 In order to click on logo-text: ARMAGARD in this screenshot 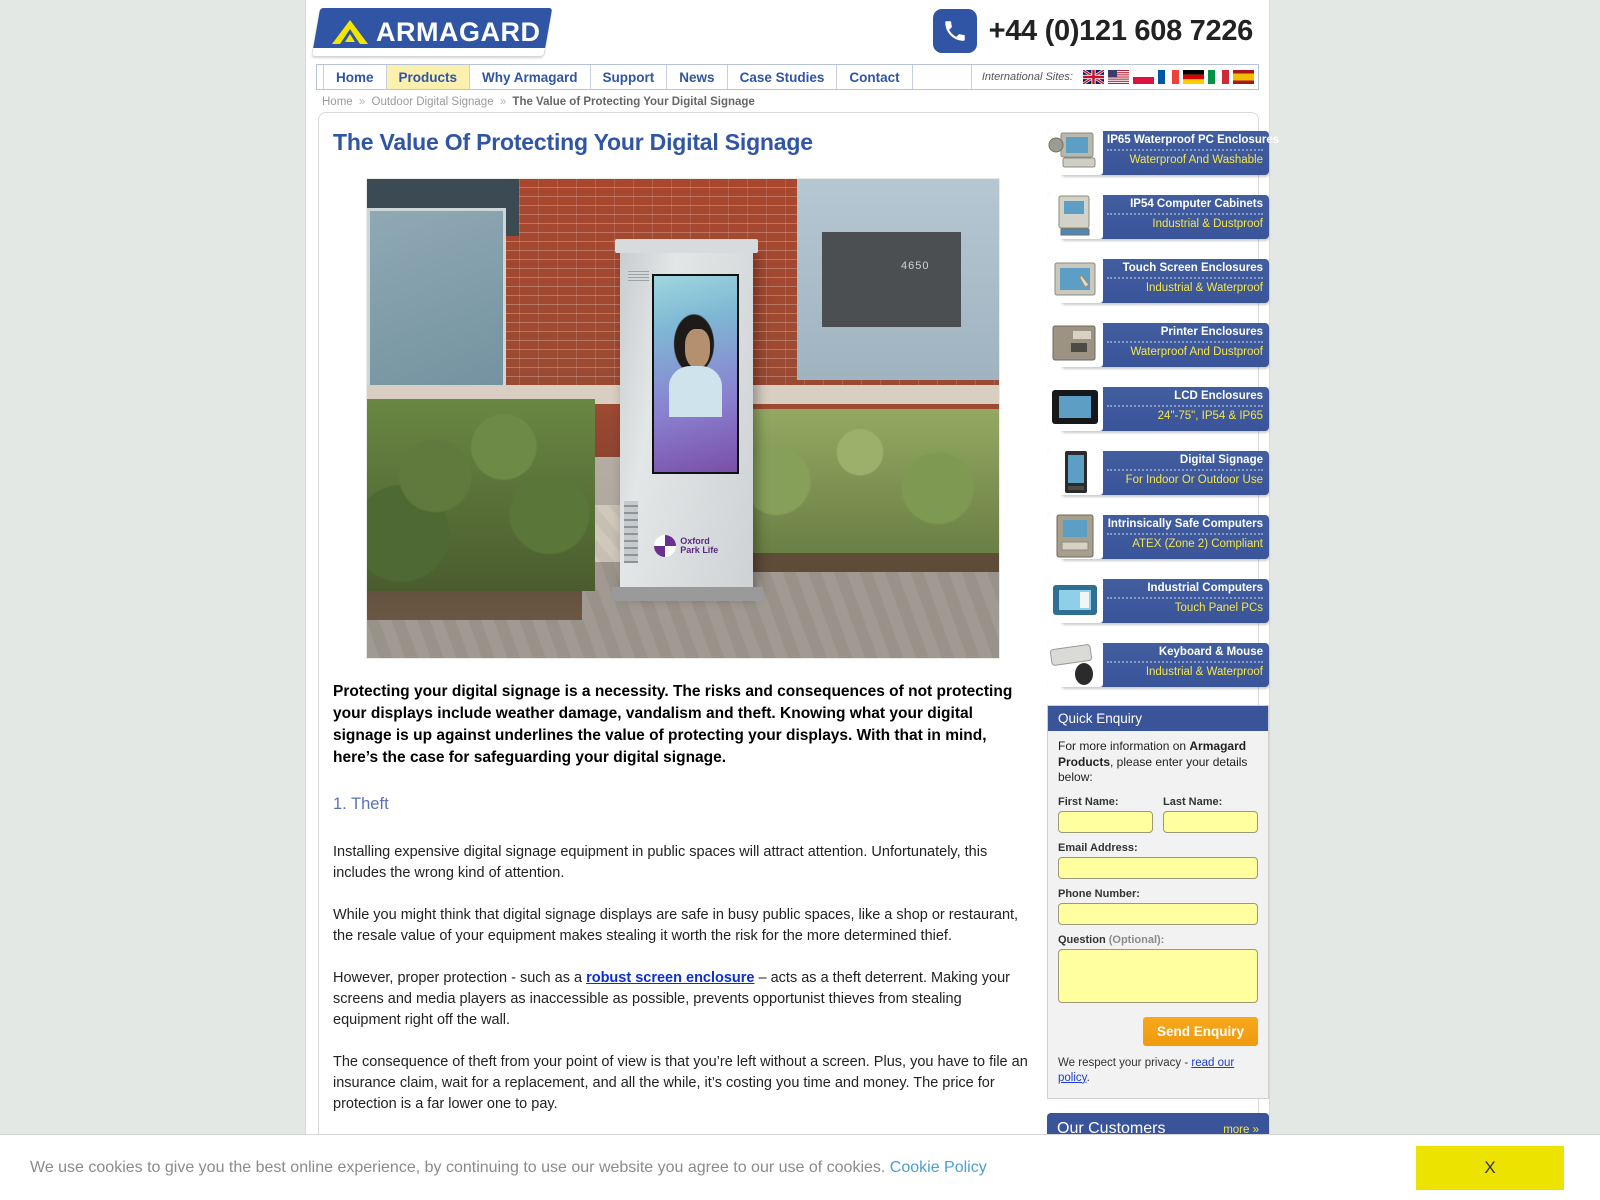, I will do `click(458, 31)`.